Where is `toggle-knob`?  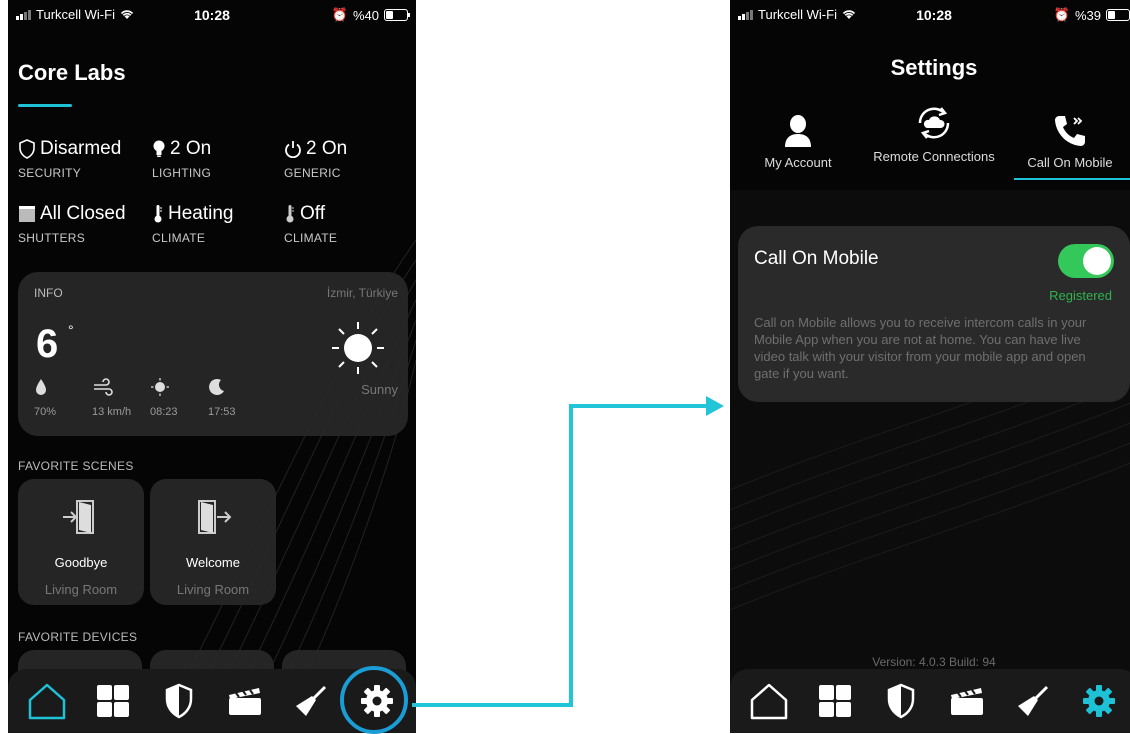
toggle-knob is located at coordinates (1097, 261).